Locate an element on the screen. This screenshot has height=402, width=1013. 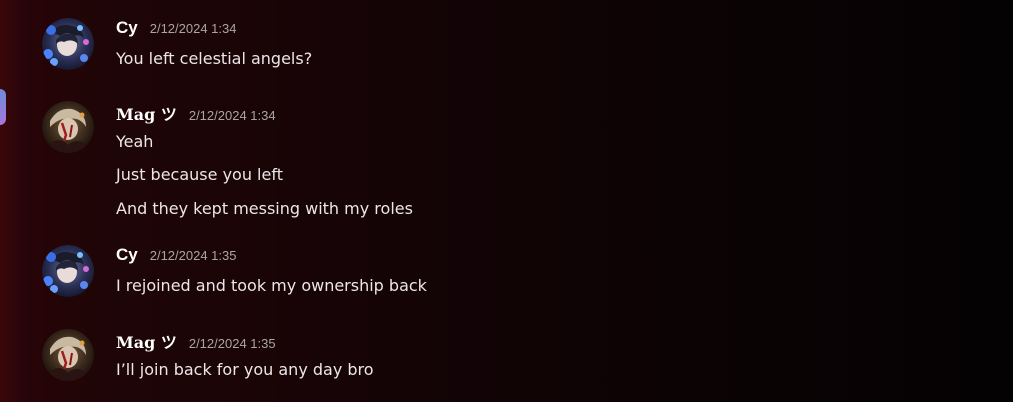
message-header: Mag ツ 2/12/2024 1:35 is located at coordinates (196, 341).